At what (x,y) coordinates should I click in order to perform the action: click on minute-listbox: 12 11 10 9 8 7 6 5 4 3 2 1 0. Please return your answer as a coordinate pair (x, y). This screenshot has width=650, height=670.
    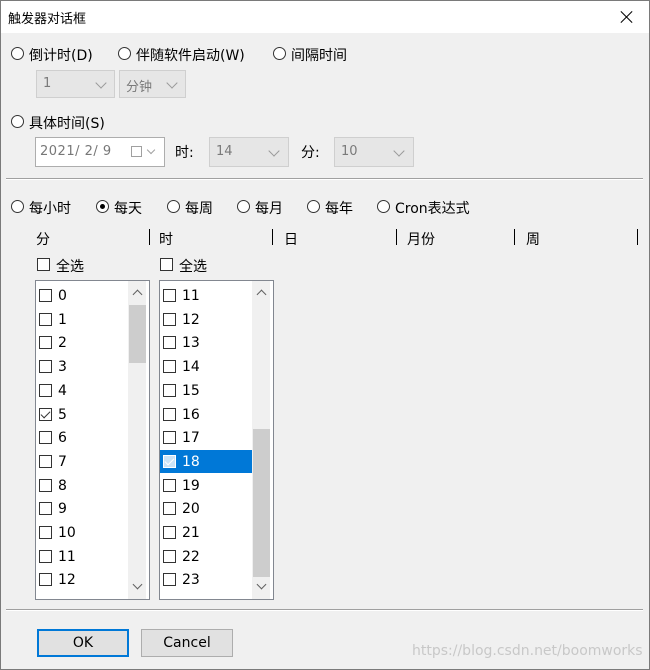
    Looking at the image, I should click on (92, 440).